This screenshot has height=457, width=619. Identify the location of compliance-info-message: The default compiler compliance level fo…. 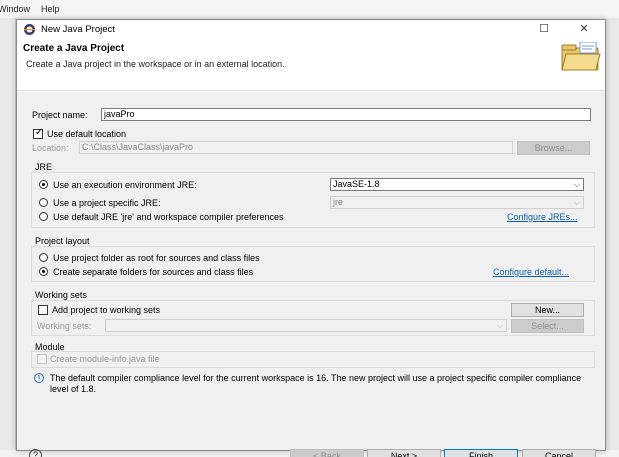
(316, 383).